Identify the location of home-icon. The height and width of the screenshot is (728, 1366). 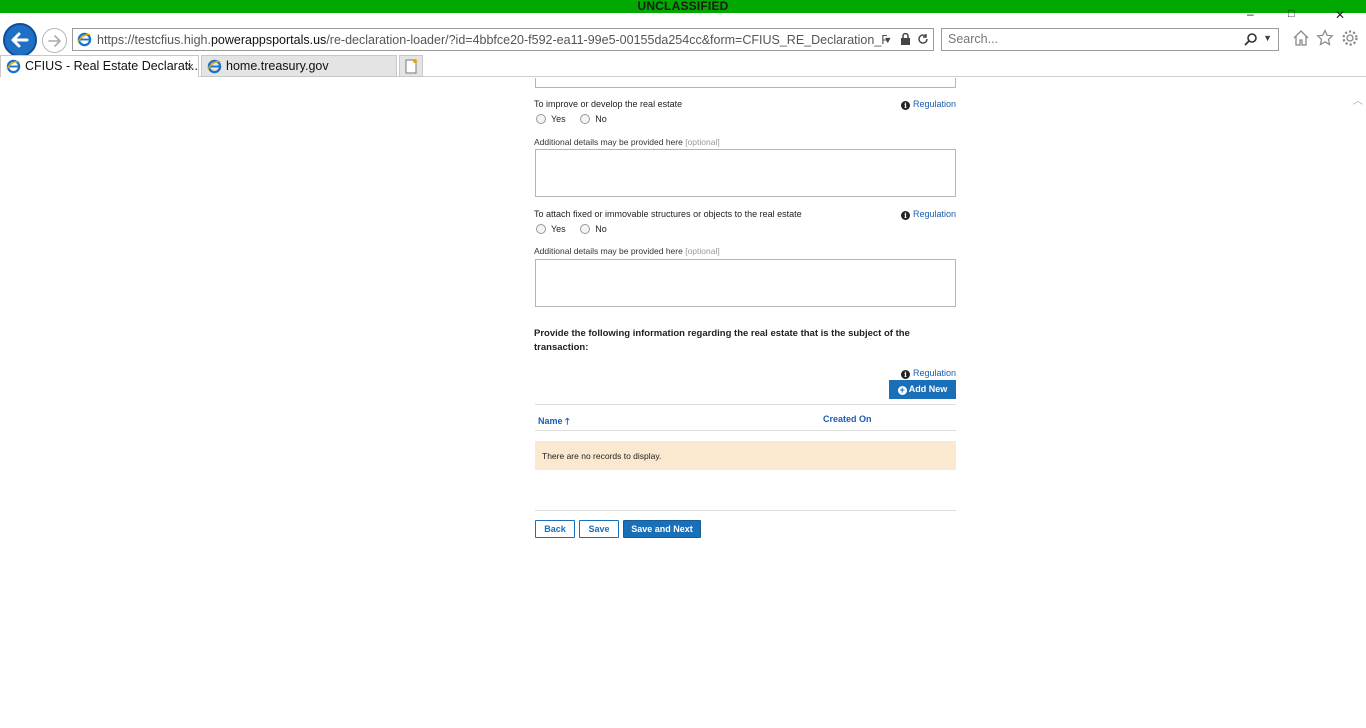
(1301, 38).